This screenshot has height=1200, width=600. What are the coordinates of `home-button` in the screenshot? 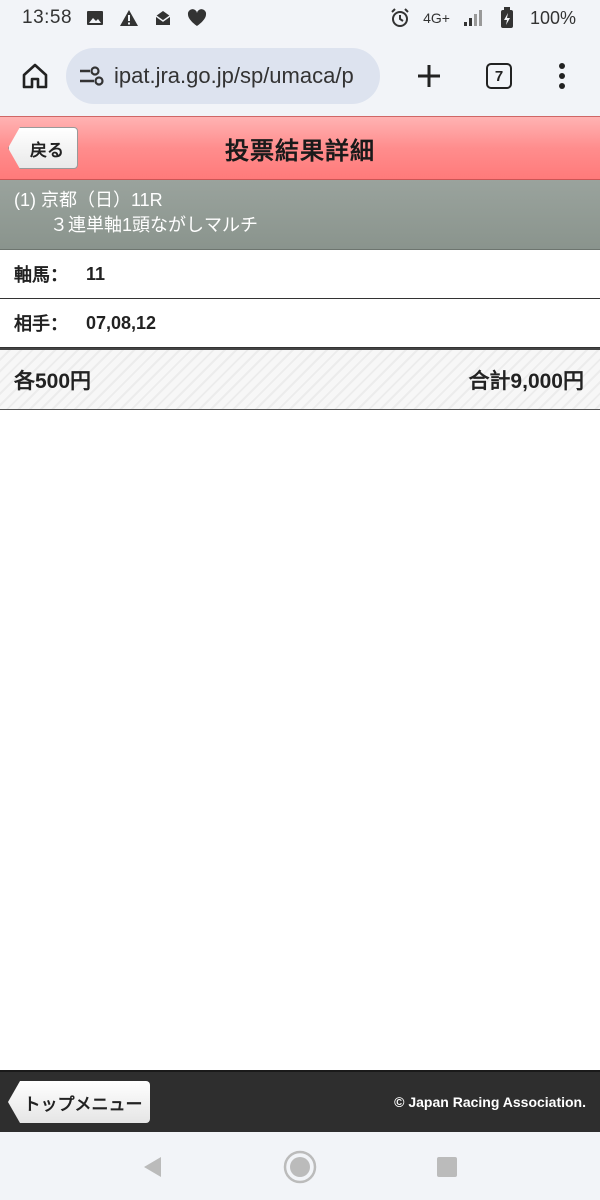 It's located at (35, 76).